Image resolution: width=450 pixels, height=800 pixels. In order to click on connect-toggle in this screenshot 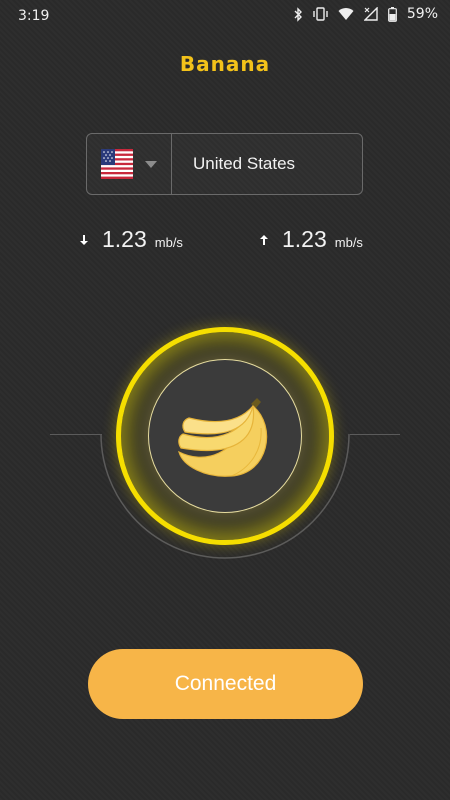, I will do `click(225, 436)`.